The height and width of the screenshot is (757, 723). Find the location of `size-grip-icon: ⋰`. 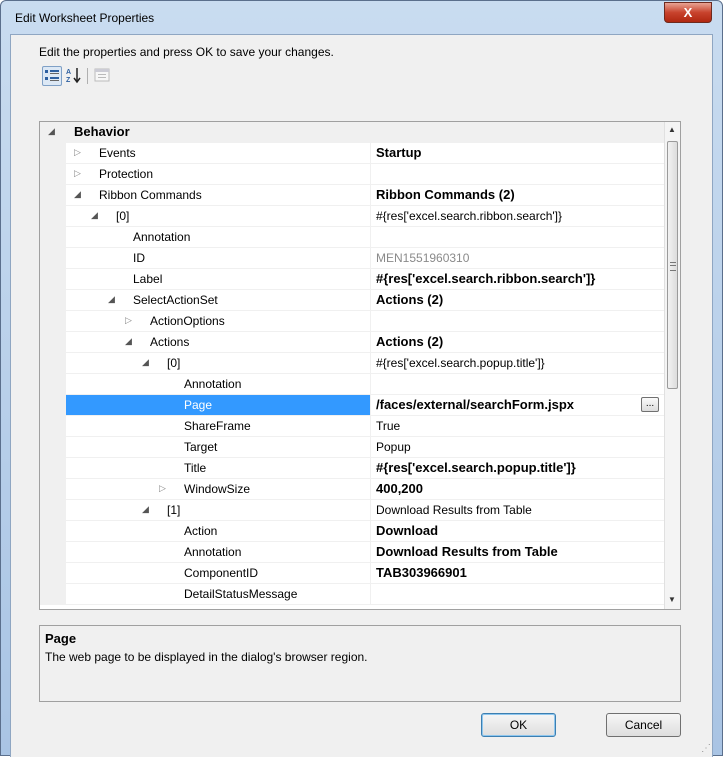

size-grip-icon: ⋰ is located at coordinates (706, 748).